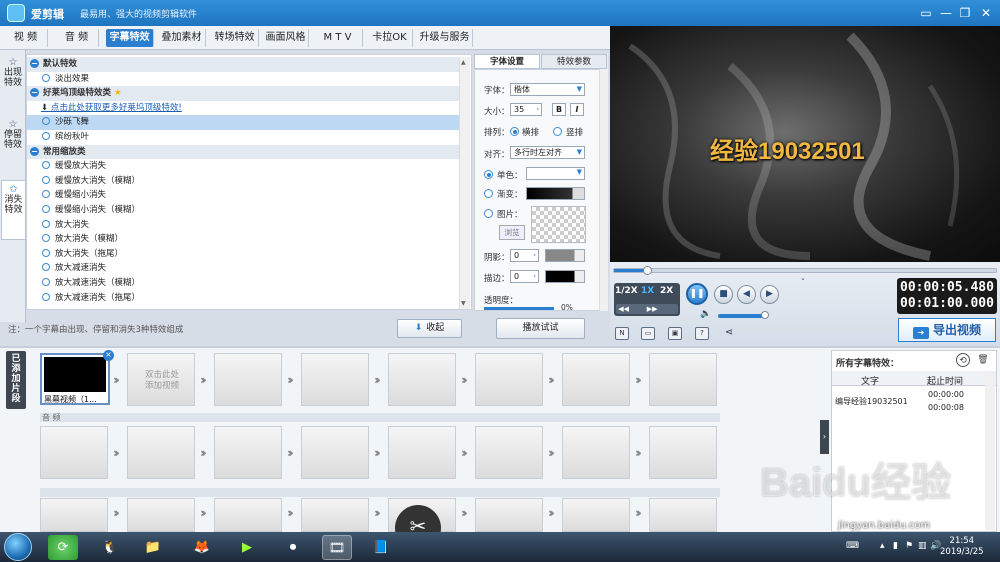 The height and width of the screenshot is (562, 1000). Describe the element at coordinates (675, 333) in the screenshot. I see `save-icon: ▣` at that location.